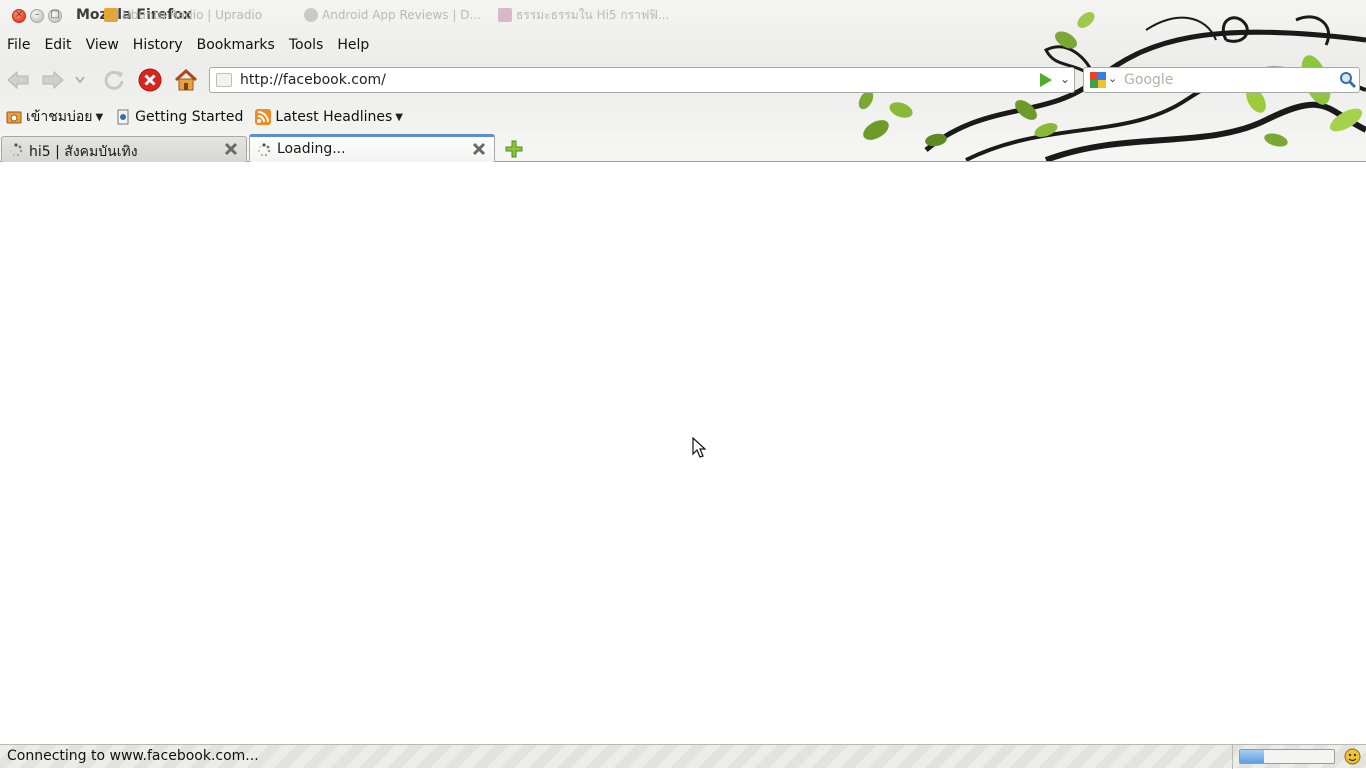  I want to click on tab-hi5: hi5 | สังคมบันเทิง, so click(124, 149).